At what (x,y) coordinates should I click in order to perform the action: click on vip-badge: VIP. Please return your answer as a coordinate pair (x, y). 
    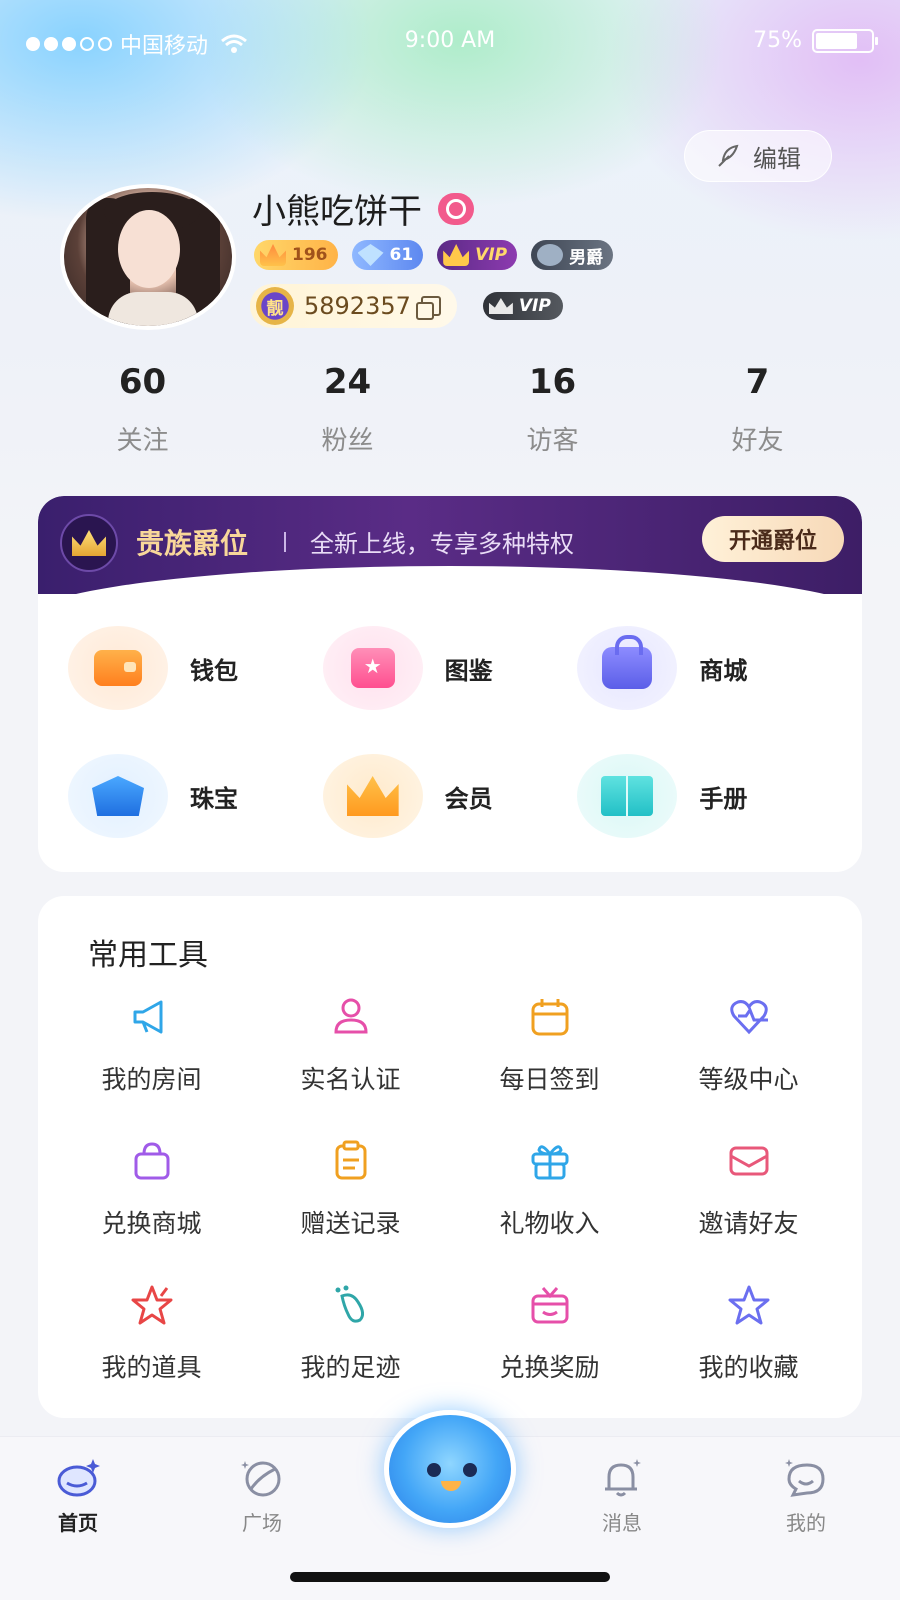
    Looking at the image, I should click on (477, 255).